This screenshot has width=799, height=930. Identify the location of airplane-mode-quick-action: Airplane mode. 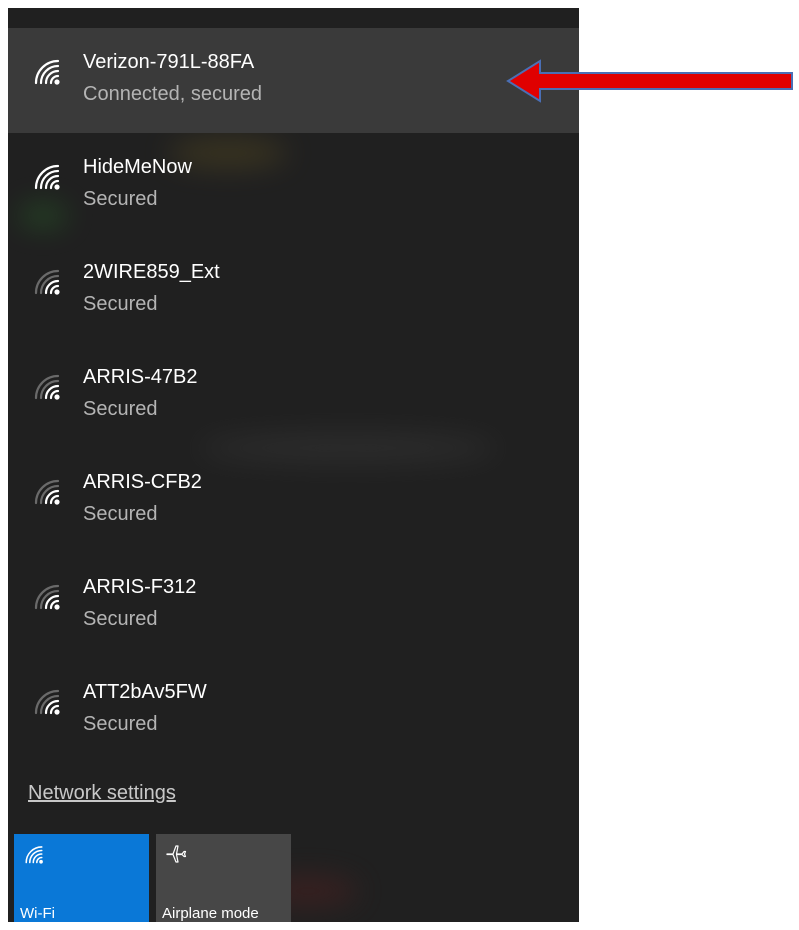
(223, 878).